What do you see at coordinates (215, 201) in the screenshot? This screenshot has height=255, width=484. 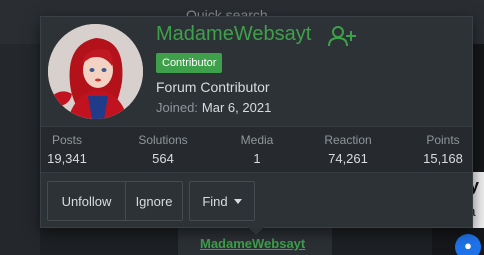 I see `find-label: Find` at bounding box center [215, 201].